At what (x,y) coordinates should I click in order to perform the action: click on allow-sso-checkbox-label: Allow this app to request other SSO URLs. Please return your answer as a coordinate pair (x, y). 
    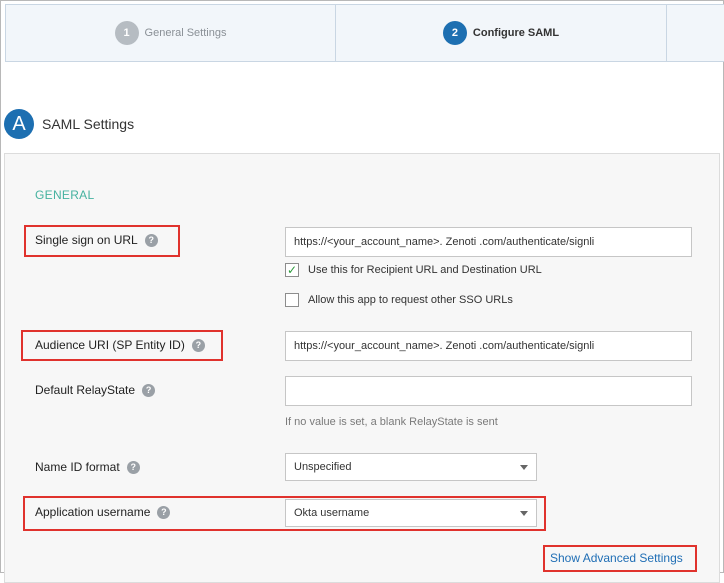
    Looking at the image, I should click on (410, 300).